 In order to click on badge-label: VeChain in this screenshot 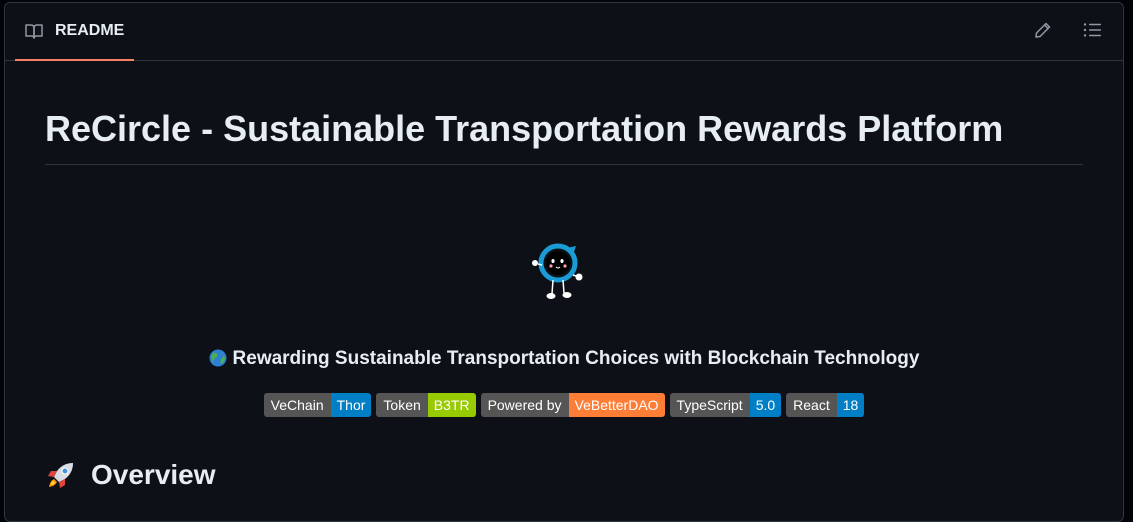, I will do `click(297, 405)`.